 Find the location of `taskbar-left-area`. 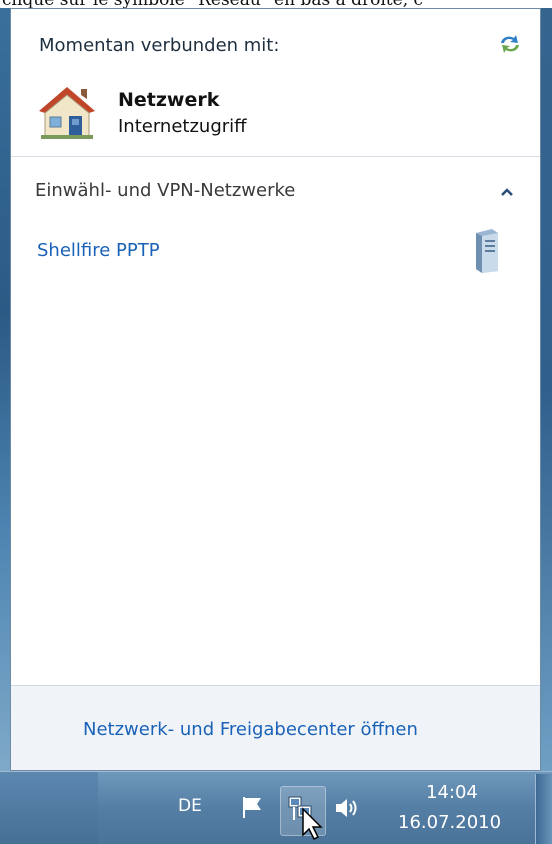

taskbar-left-area is located at coordinates (49, 808).